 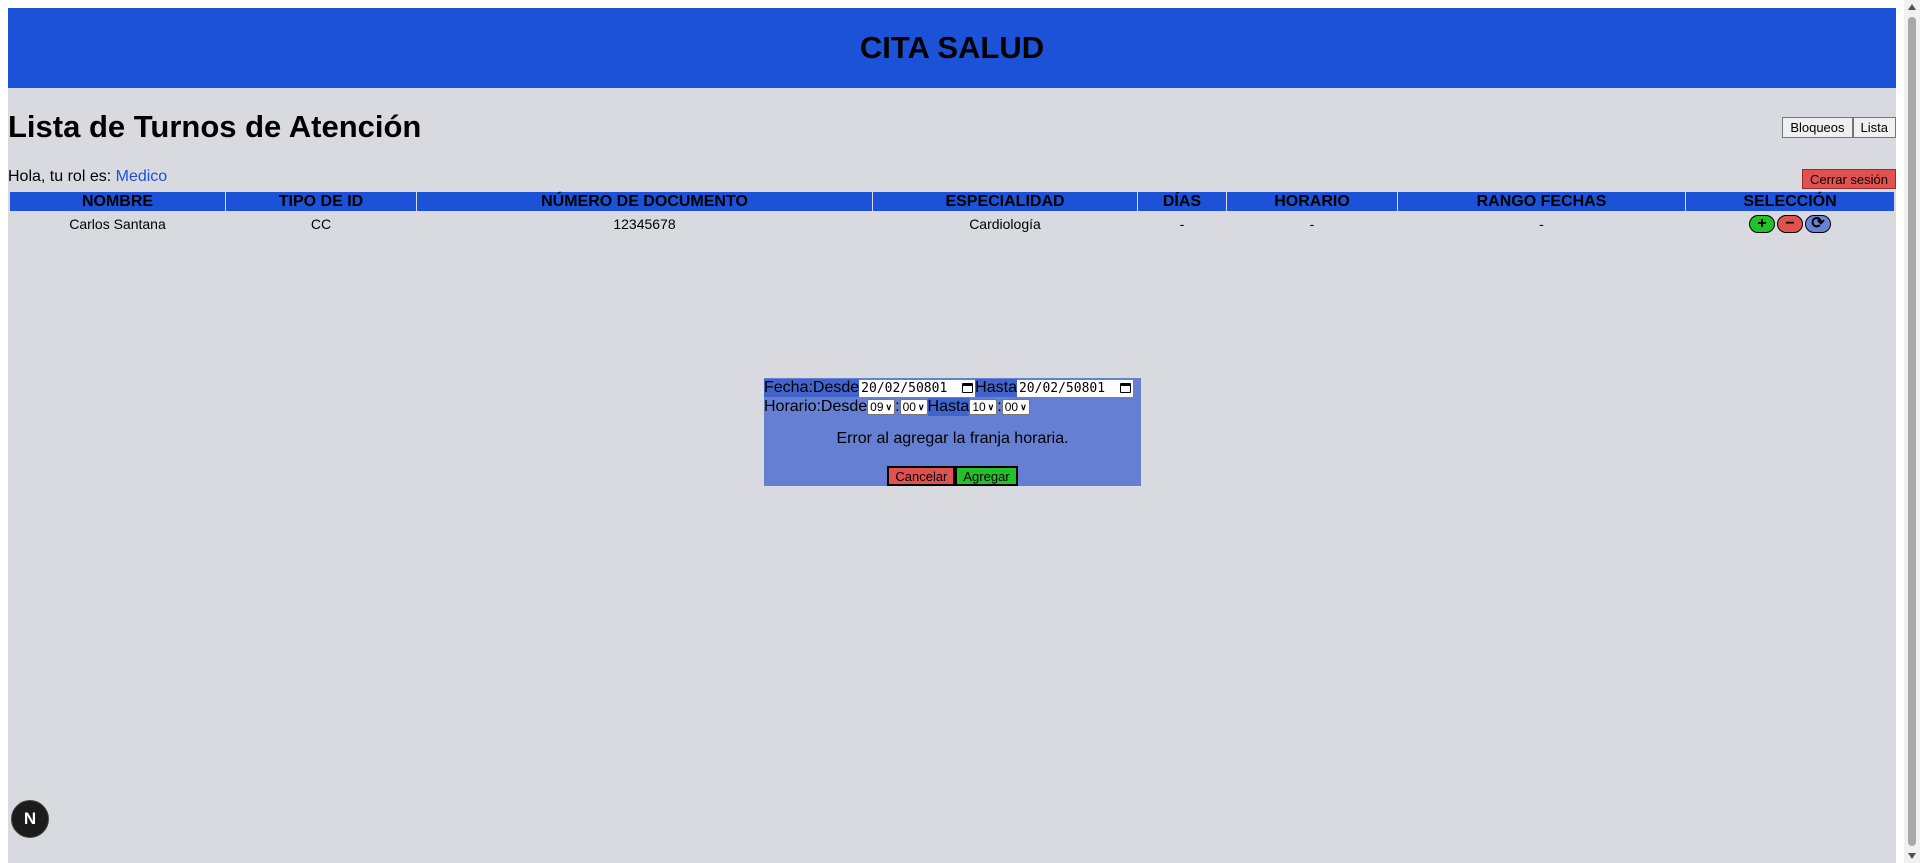 I want to click on scroll-thumb, so click(x=1912, y=431).